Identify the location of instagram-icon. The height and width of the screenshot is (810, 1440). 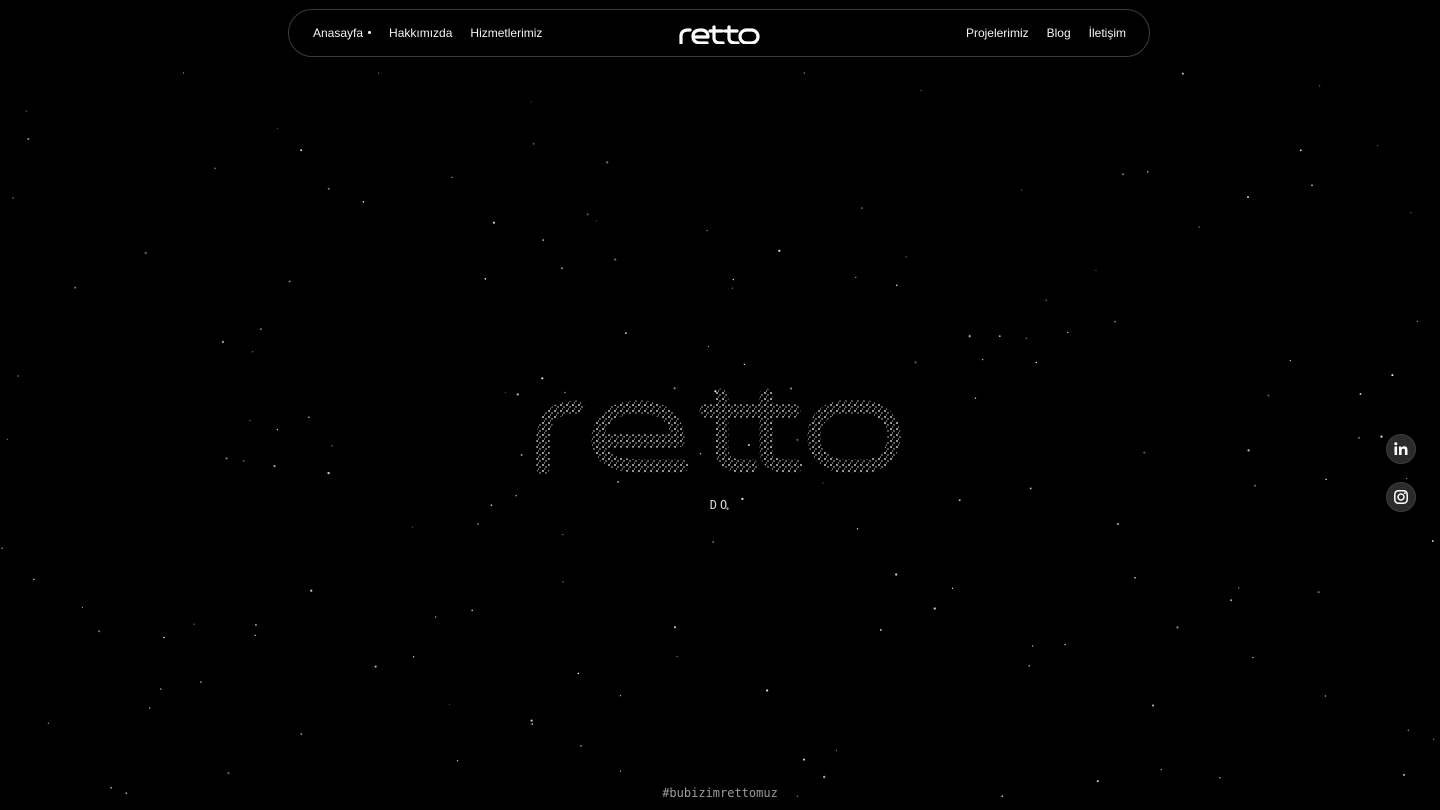
(1401, 497).